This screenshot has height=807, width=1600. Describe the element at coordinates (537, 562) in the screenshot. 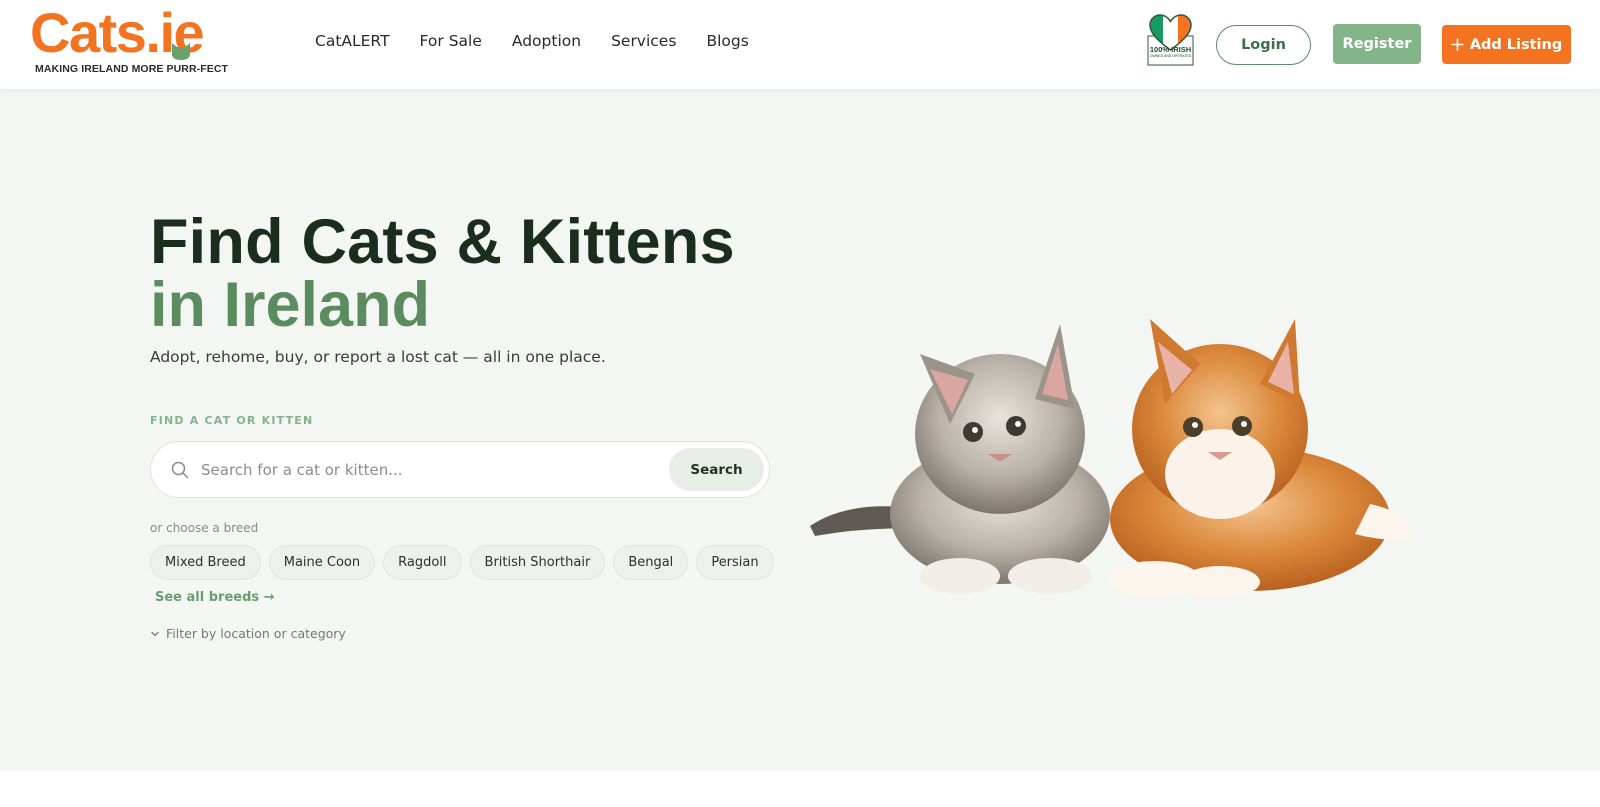

I see `breed-chip-british-shorthair: British Shorthair` at that location.